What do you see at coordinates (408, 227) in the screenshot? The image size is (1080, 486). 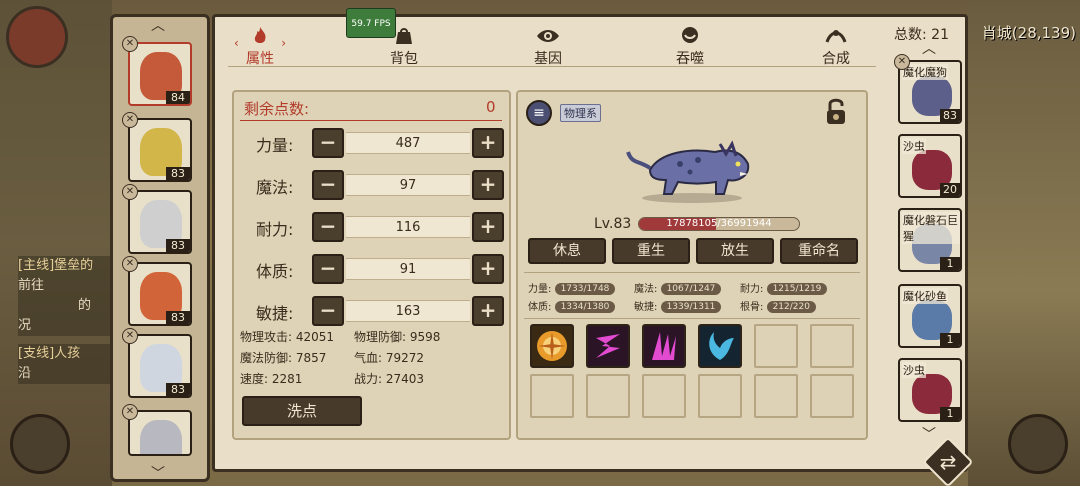 I see `stat-value: 116` at bounding box center [408, 227].